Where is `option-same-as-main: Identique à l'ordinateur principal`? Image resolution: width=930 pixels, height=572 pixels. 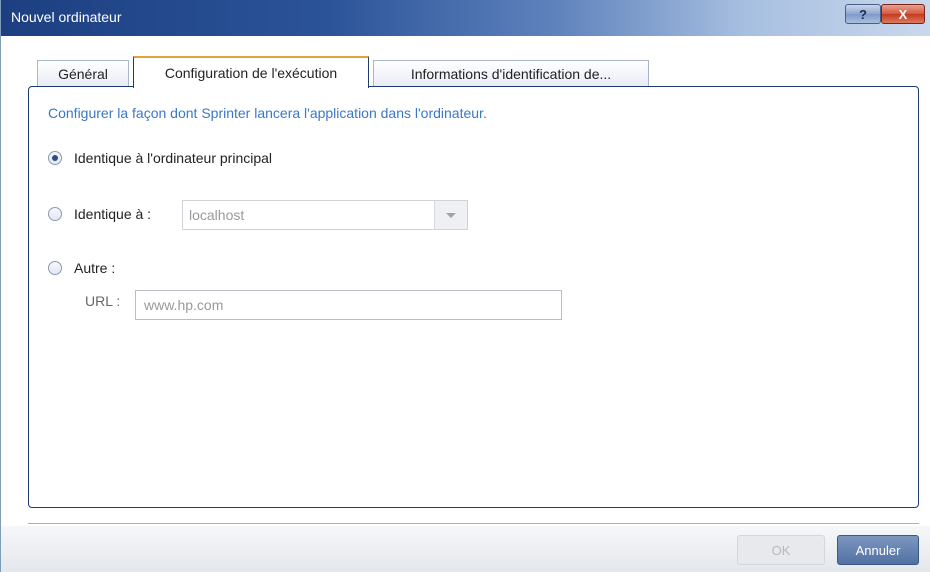 option-same-as-main: Identique à l'ordinateur principal is located at coordinates (160, 158).